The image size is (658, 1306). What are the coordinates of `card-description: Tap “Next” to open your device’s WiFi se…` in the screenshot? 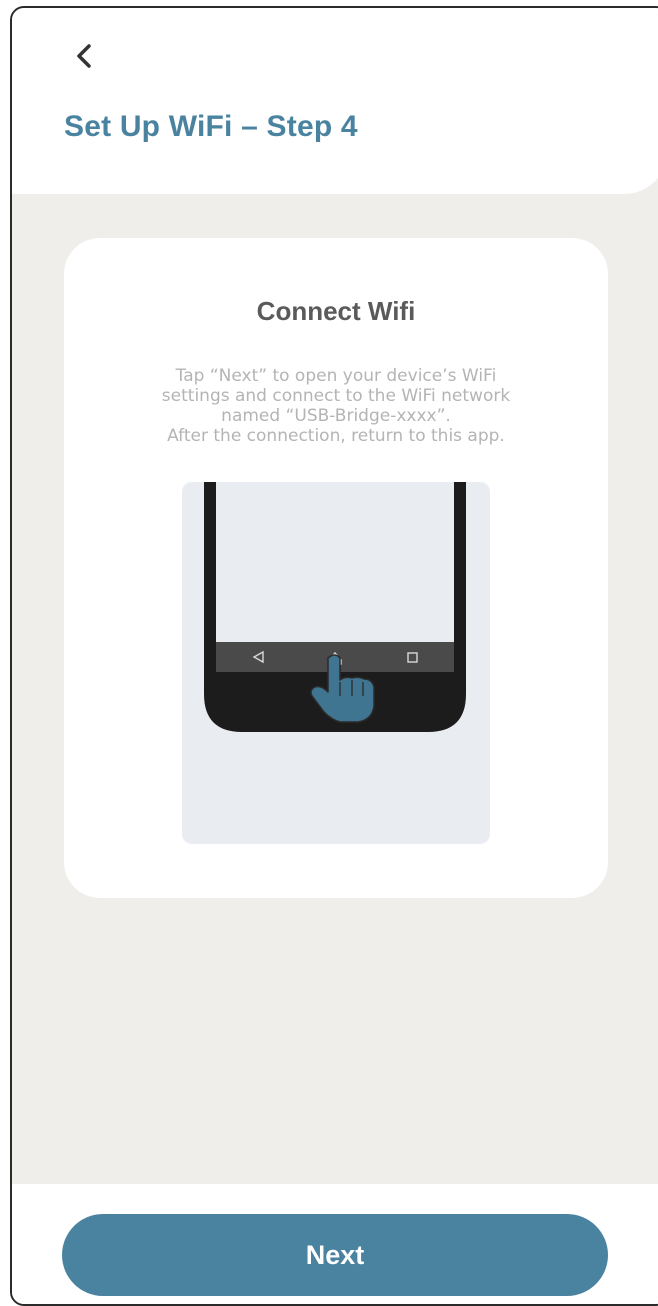 It's located at (336, 406).